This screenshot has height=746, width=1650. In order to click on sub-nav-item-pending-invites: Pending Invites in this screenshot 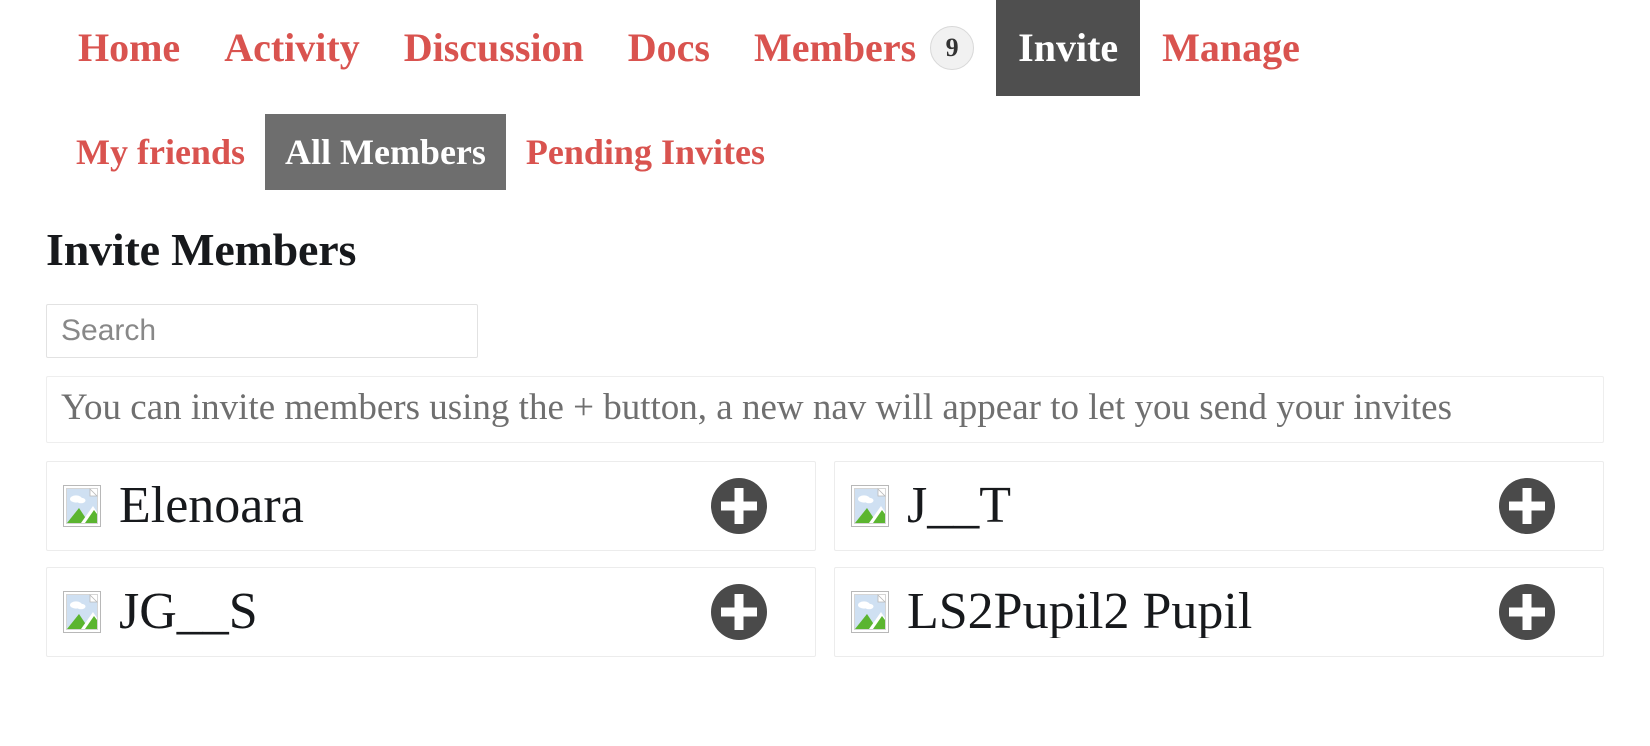, I will do `click(645, 152)`.